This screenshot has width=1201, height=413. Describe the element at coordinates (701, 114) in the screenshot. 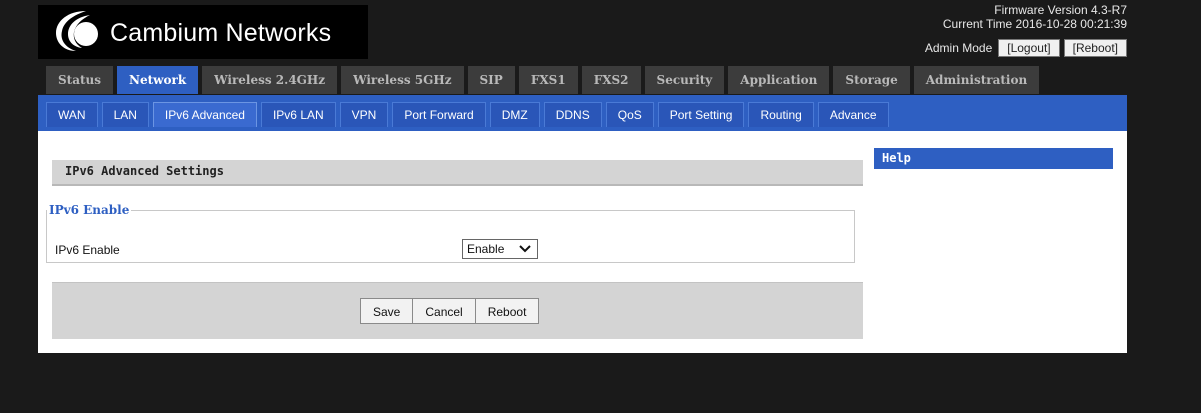

I see `subtab-port-setting: Port Setting` at that location.